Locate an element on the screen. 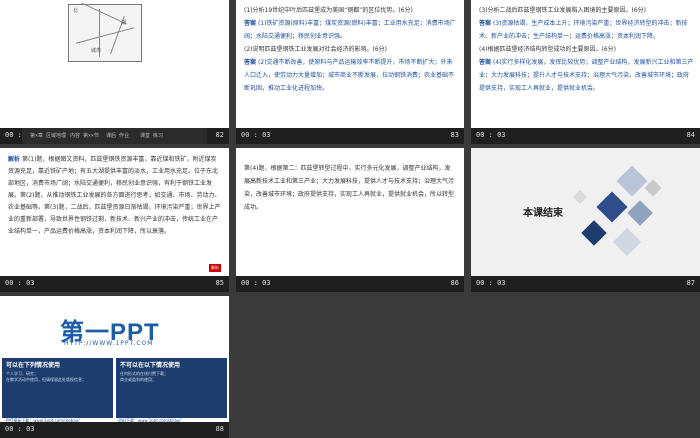 The width and height of the screenshot is (700, 438). question-4: (4)根据匹兹堡经济结构转型成功的主要原因。(6分) is located at coordinates (547, 49).